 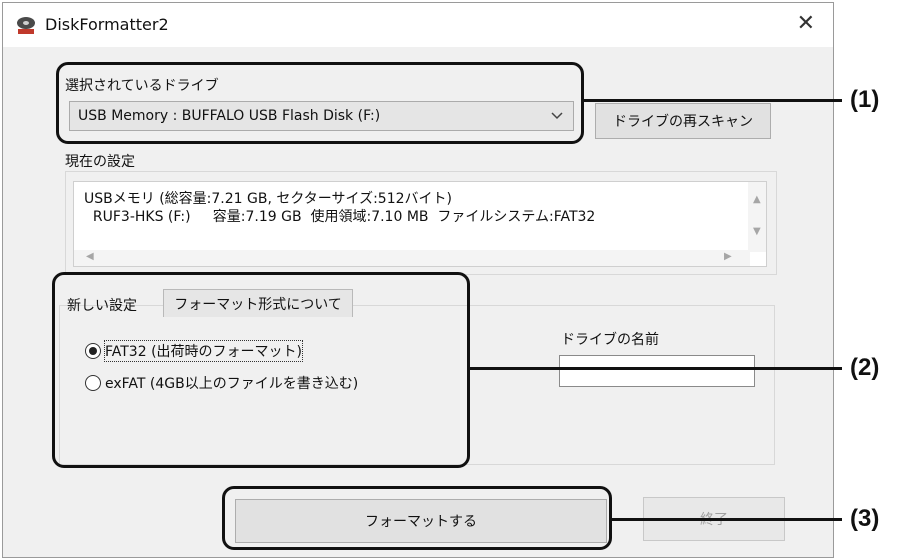 What do you see at coordinates (412, 258) in the screenshot?
I see `horizontal-scrollbar: ◀ ▶` at bounding box center [412, 258].